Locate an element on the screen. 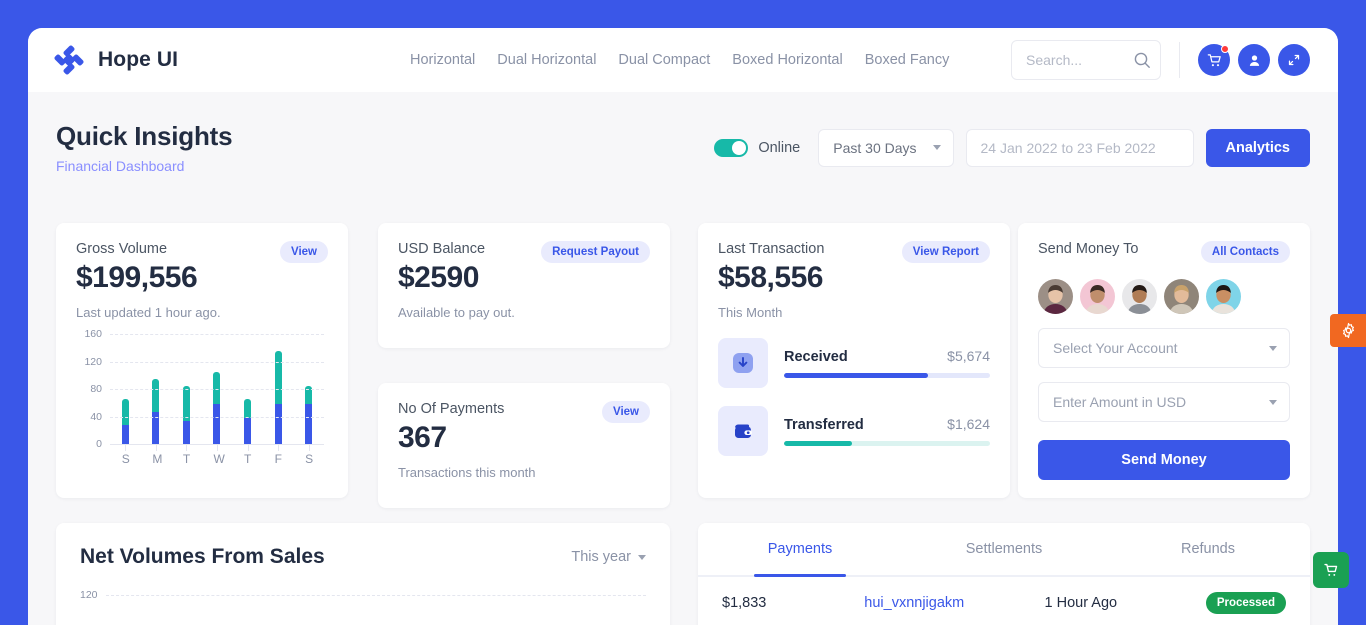  cart-fab-button is located at coordinates (1331, 570).